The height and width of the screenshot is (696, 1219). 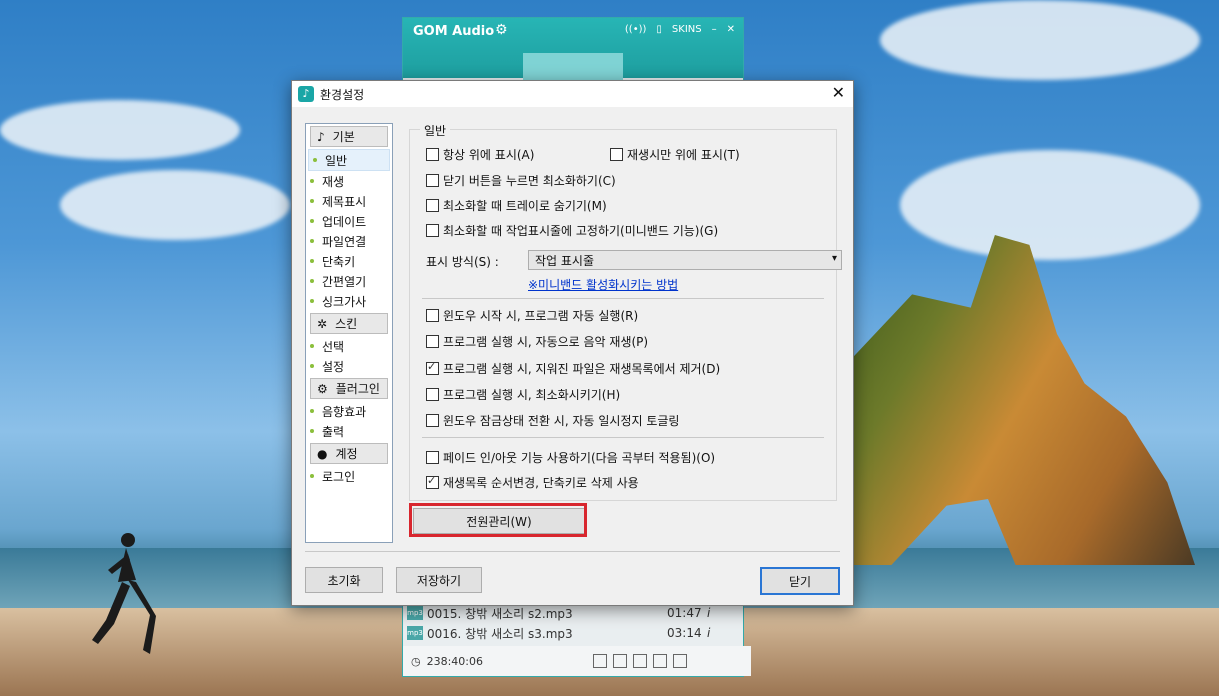 I want to click on nav-item-shortcuts: 단축키, so click(x=349, y=261).